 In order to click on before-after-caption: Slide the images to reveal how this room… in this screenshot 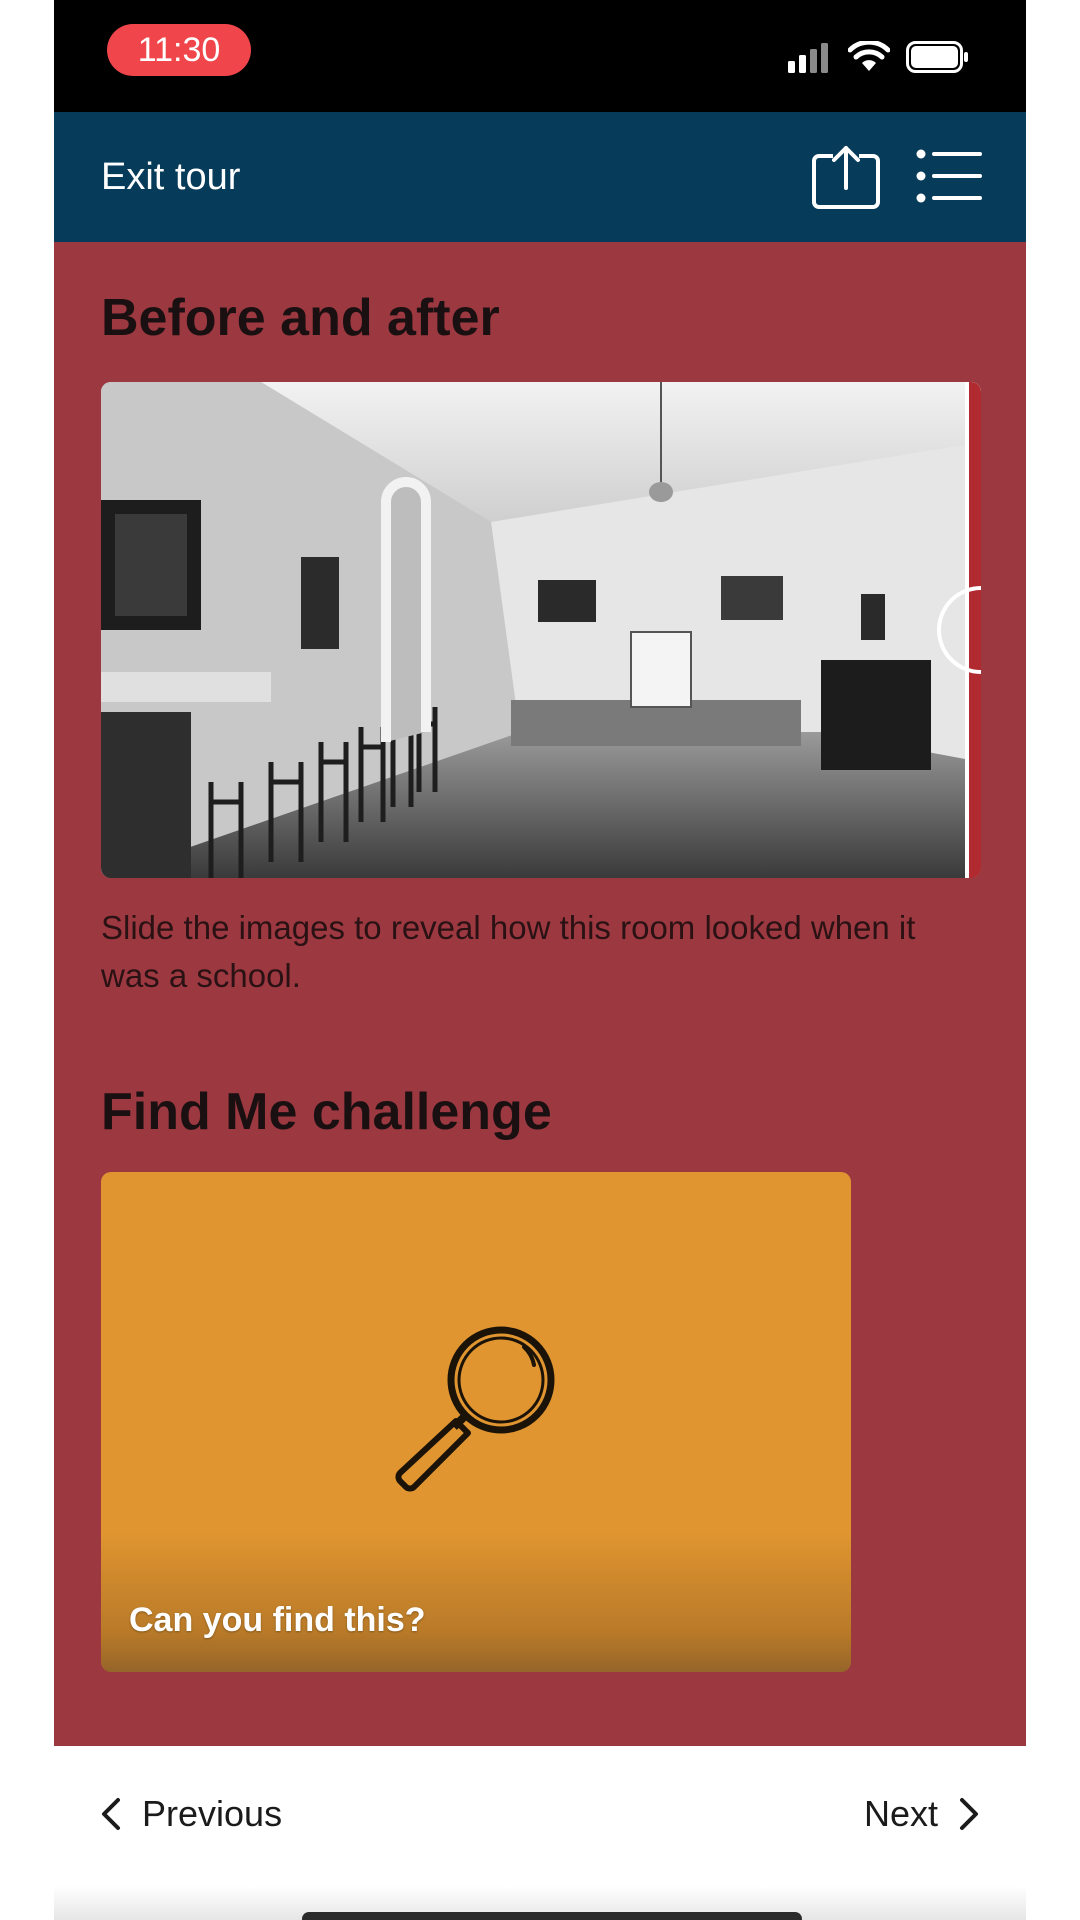, I will do `click(508, 951)`.